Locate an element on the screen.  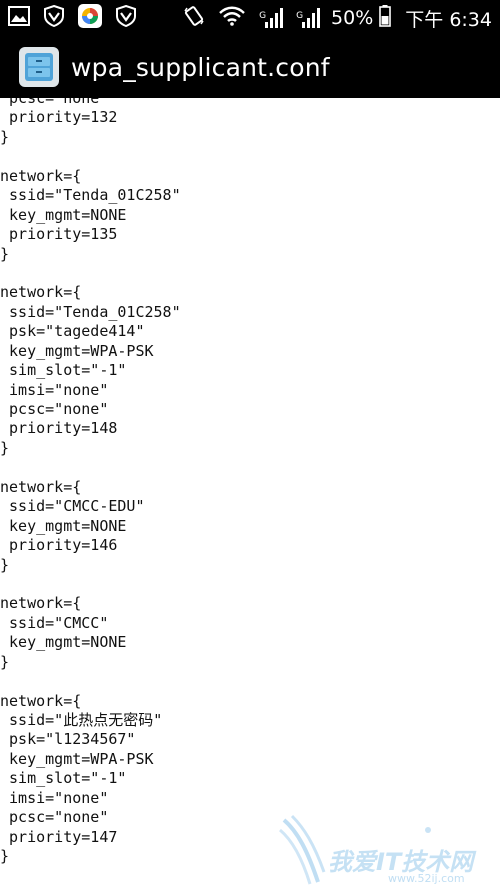
config-line: ssid="CMCC" is located at coordinates (54, 622).